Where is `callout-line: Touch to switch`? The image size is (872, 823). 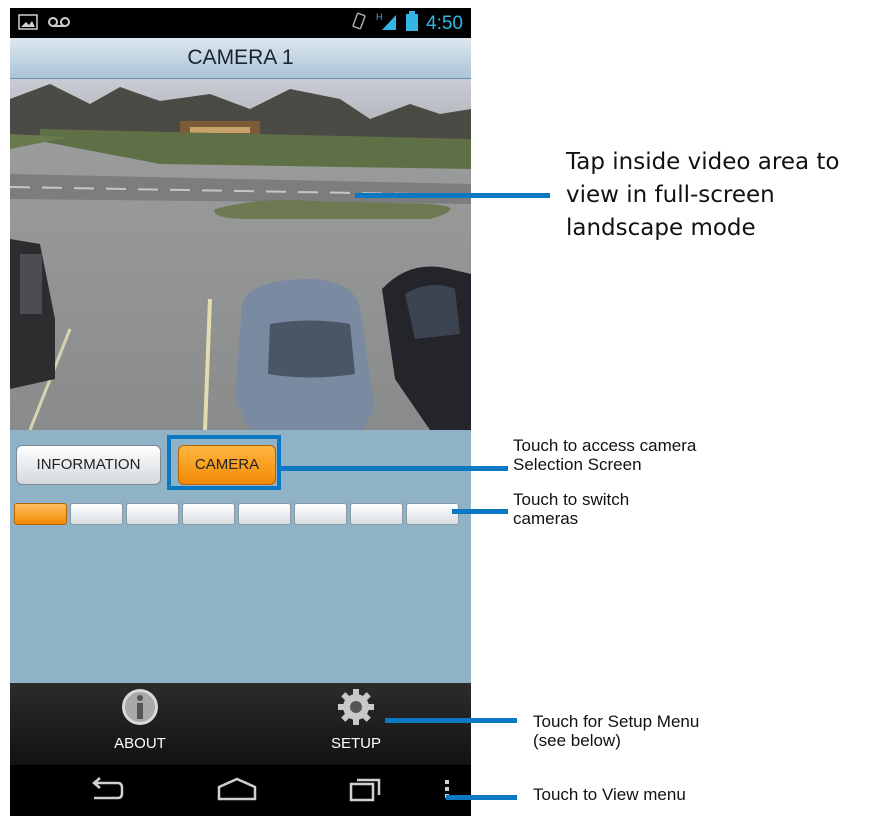
callout-line: Touch to switch is located at coordinates (571, 499).